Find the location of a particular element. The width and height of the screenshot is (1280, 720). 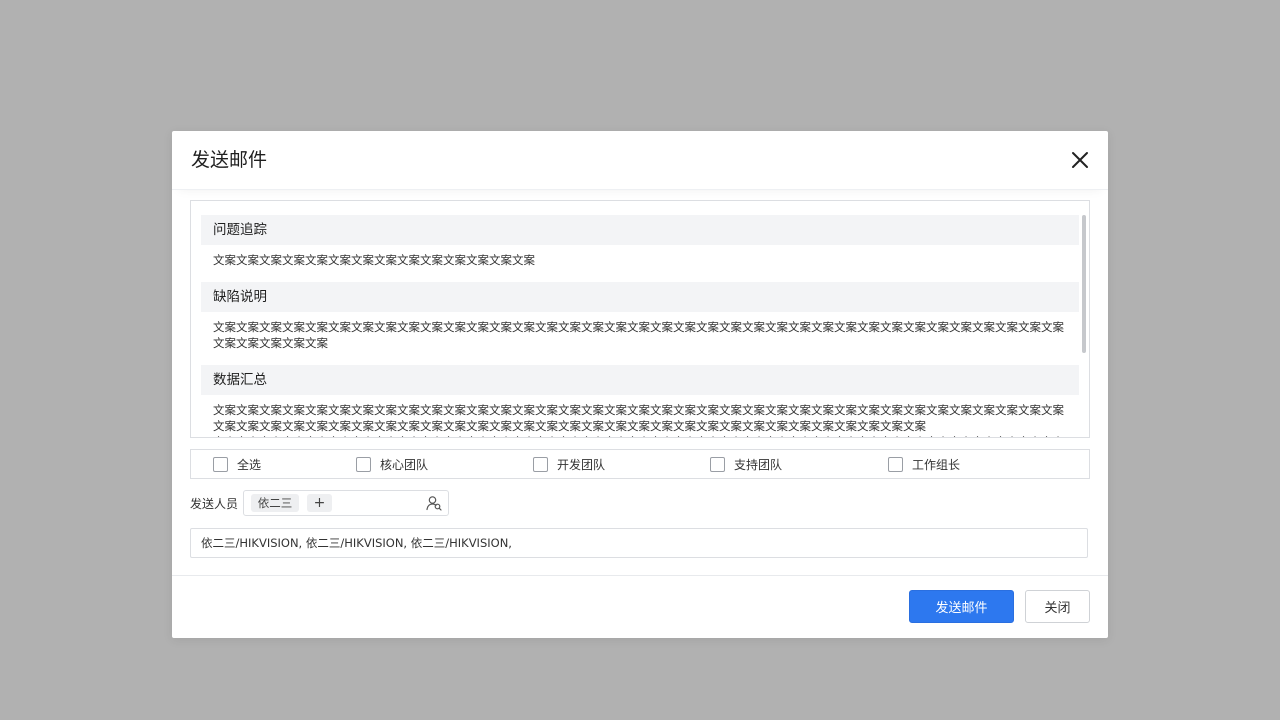

close-dialog-button: 关闭 is located at coordinates (1057, 606).